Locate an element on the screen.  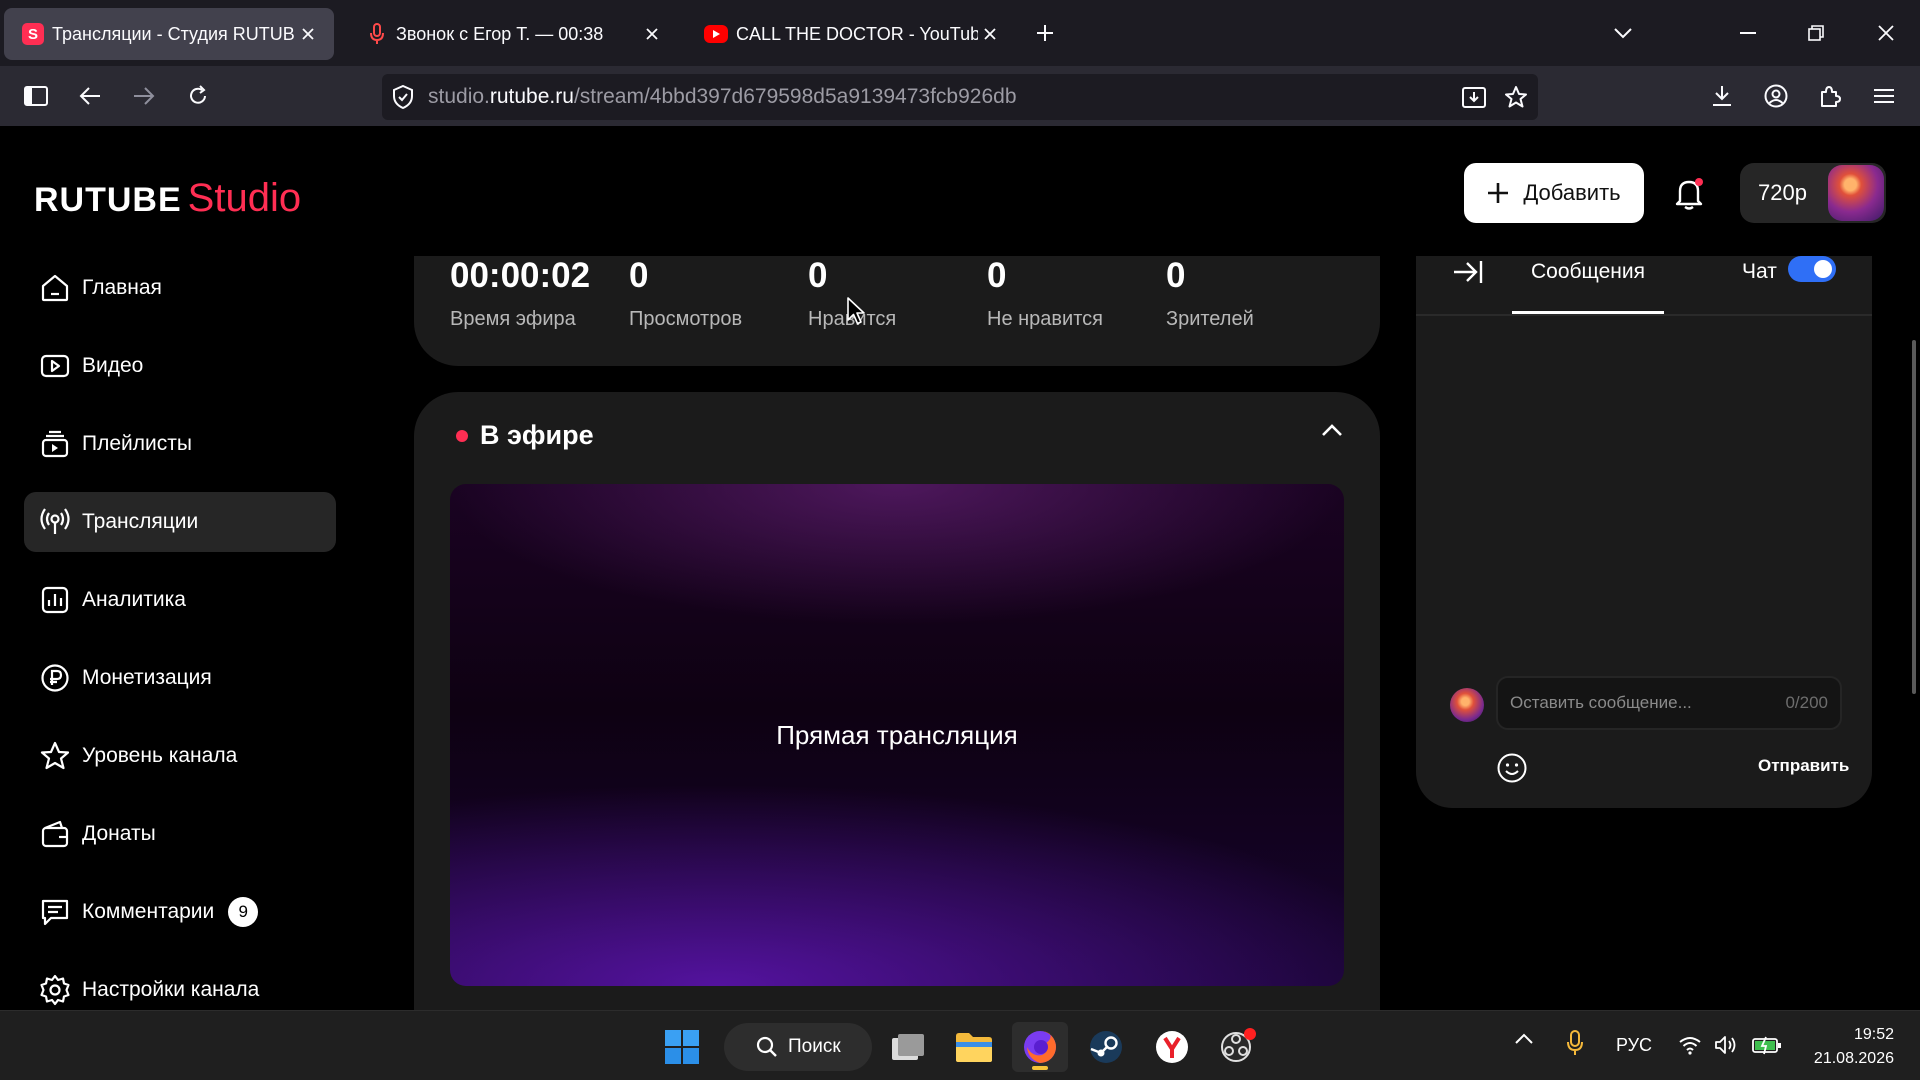
yandex-browser-icon is located at coordinates (1172, 1047).